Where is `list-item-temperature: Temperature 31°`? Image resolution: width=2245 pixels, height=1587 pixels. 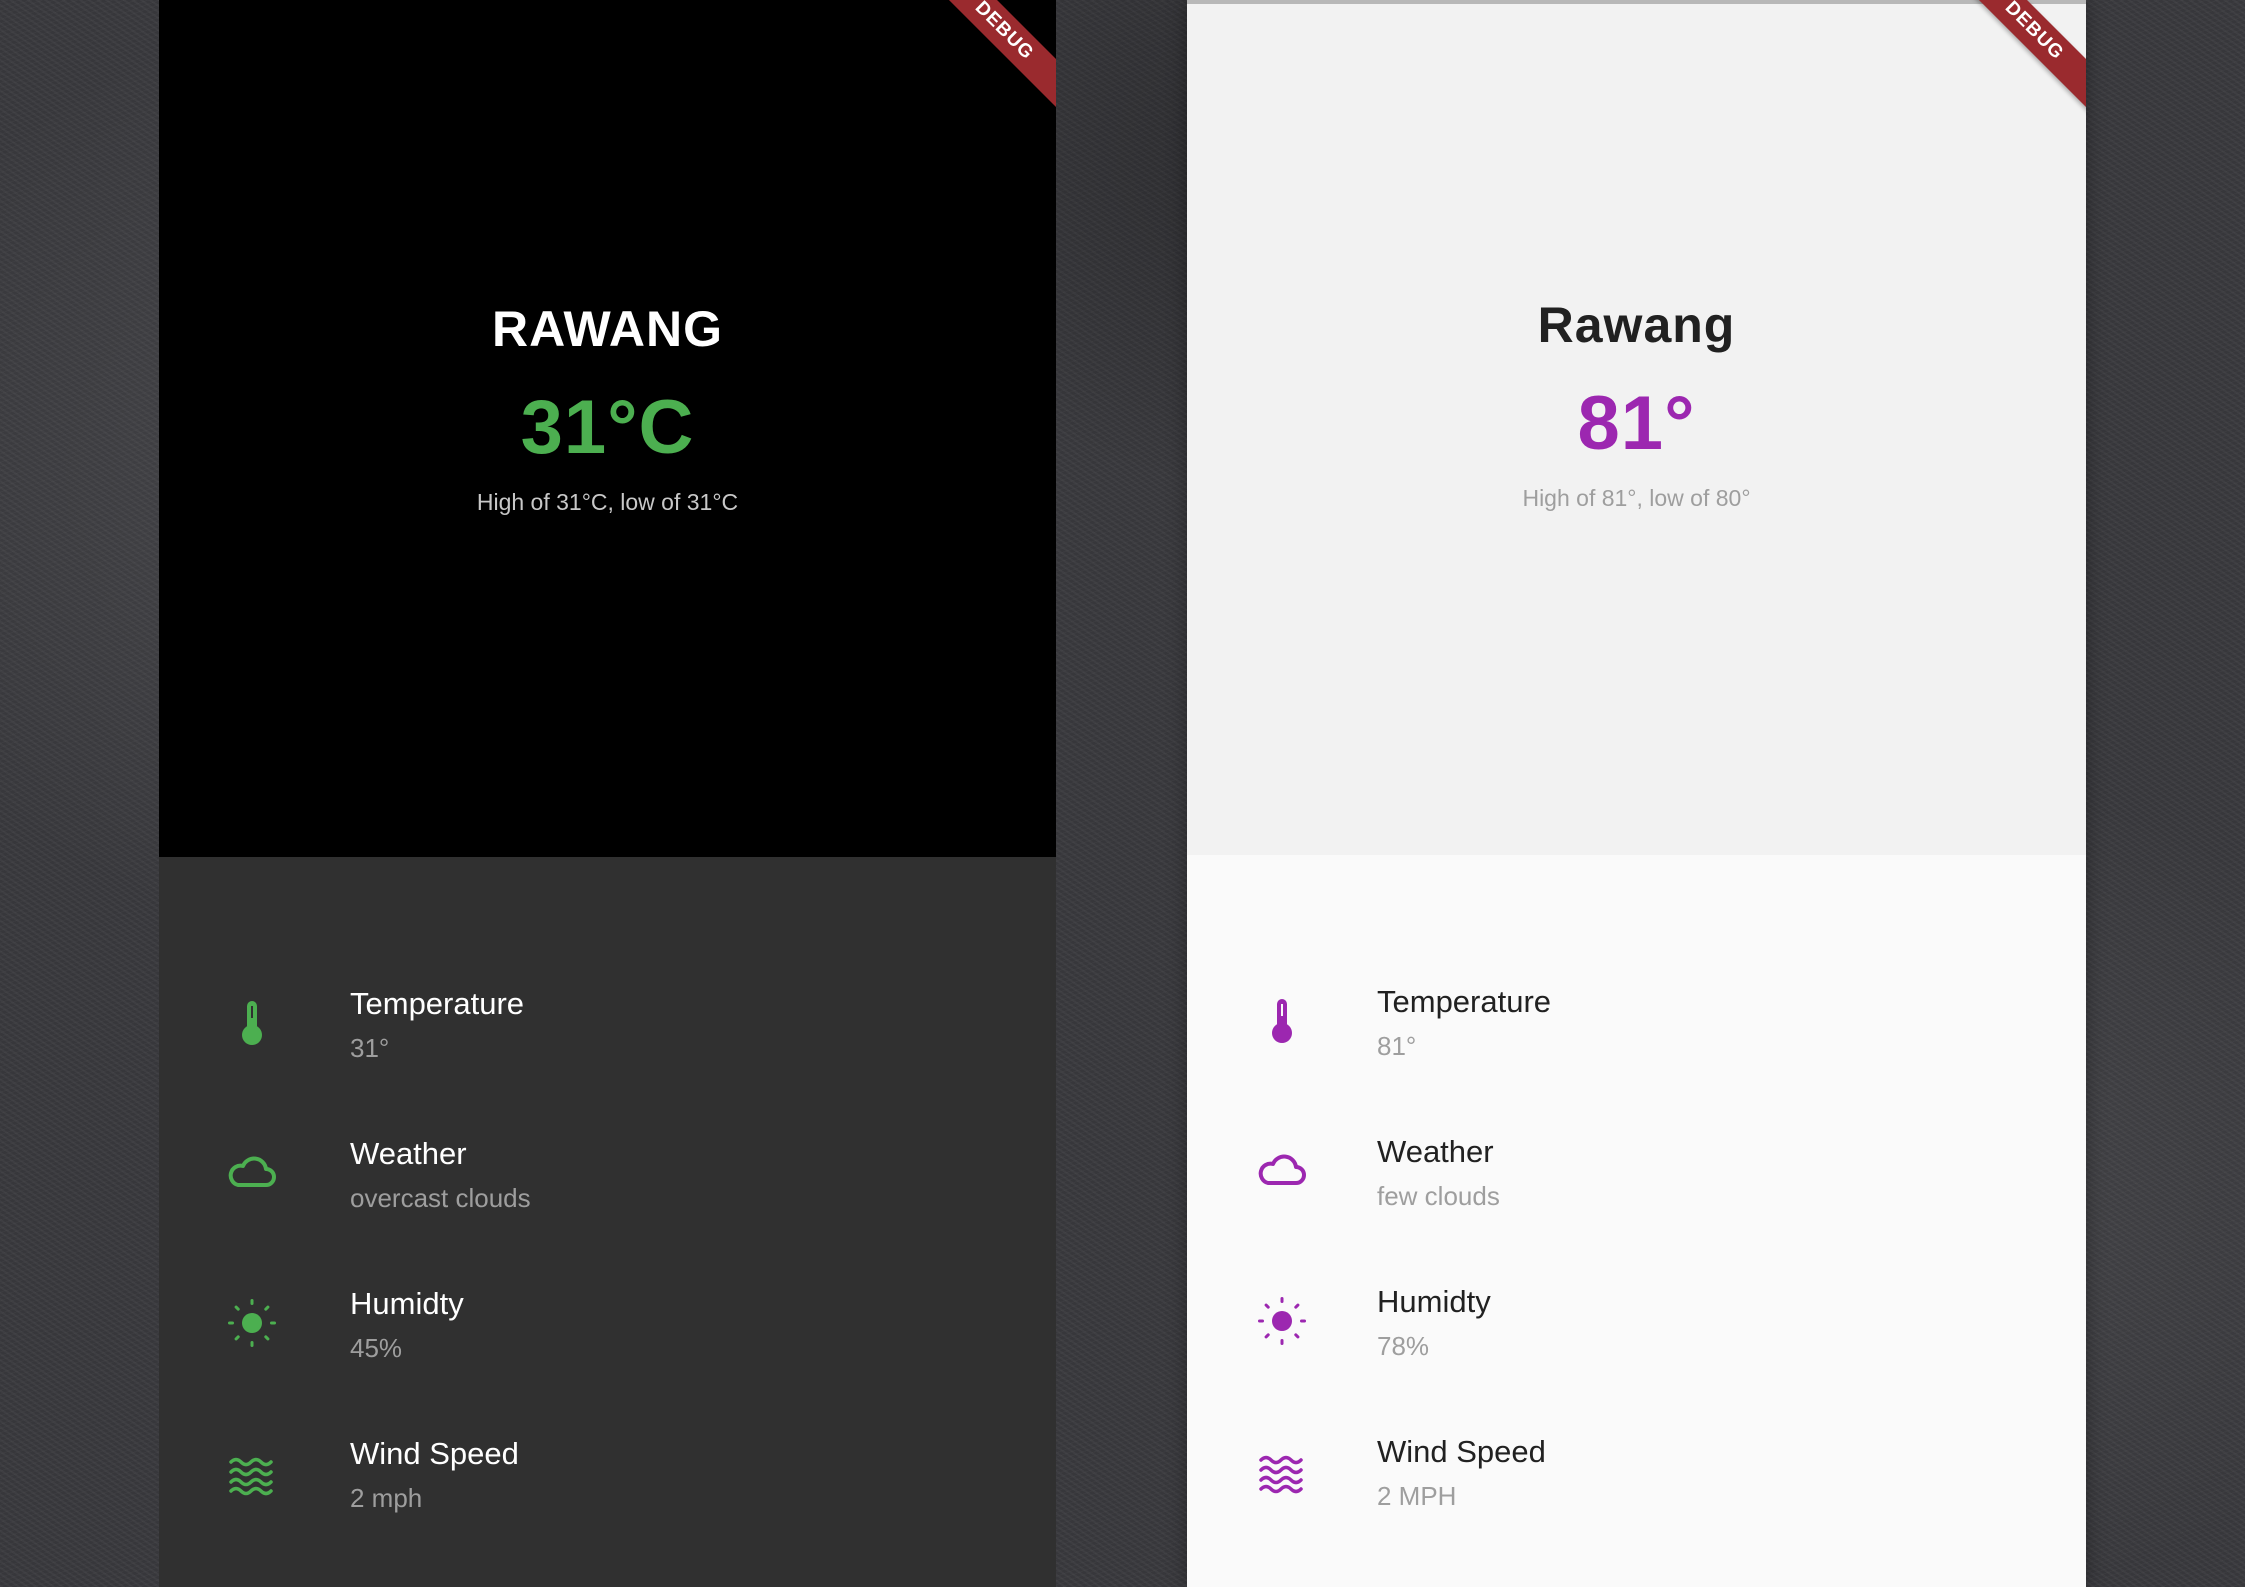 list-item-temperature: Temperature 31° is located at coordinates (607, 1040).